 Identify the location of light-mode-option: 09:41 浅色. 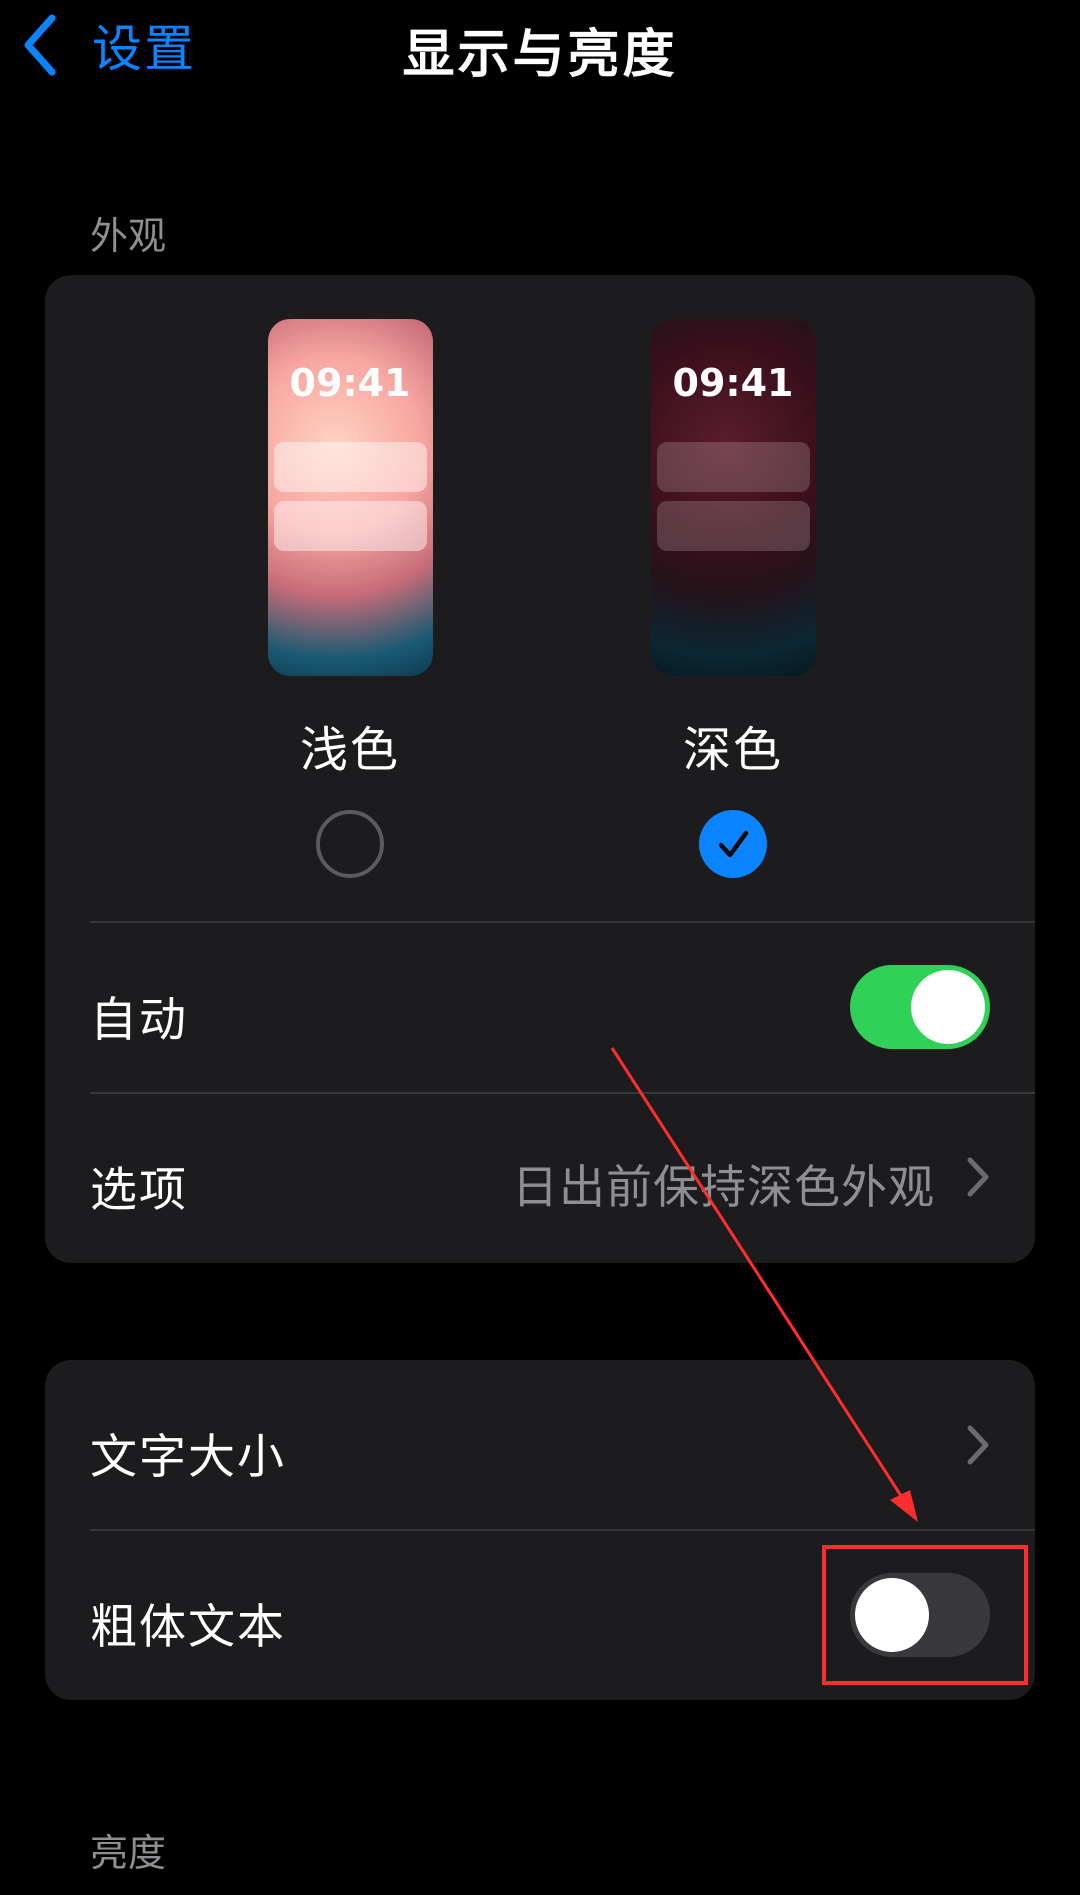
(350, 598).